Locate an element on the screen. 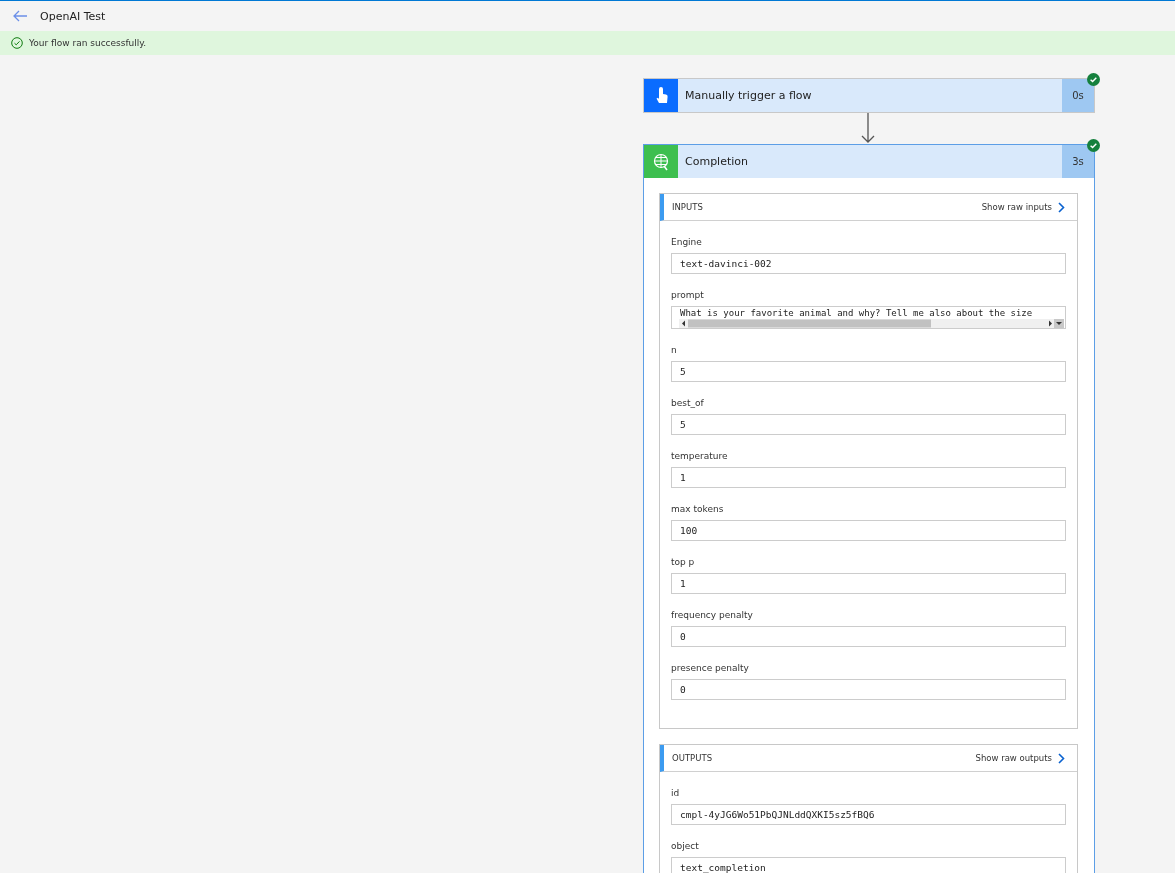  field-label: frequency penalty is located at coordinates (712, 616).